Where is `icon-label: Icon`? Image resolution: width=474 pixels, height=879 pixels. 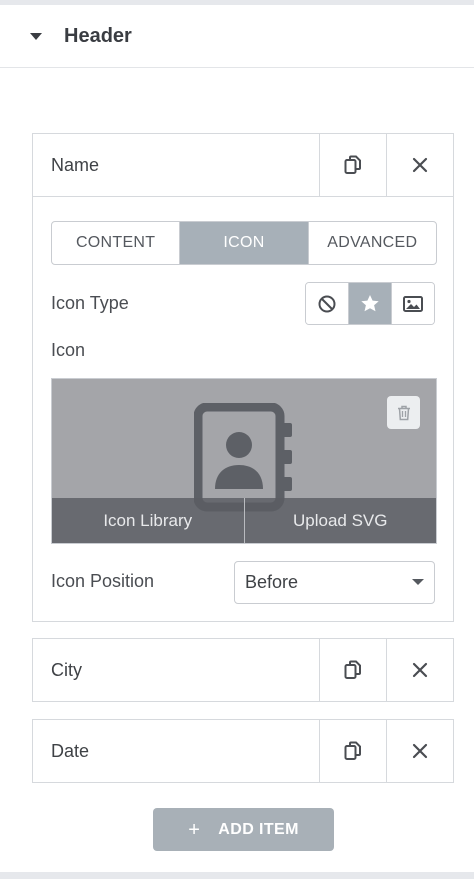 icon-label: Icon is located at coordinates (68, 350).